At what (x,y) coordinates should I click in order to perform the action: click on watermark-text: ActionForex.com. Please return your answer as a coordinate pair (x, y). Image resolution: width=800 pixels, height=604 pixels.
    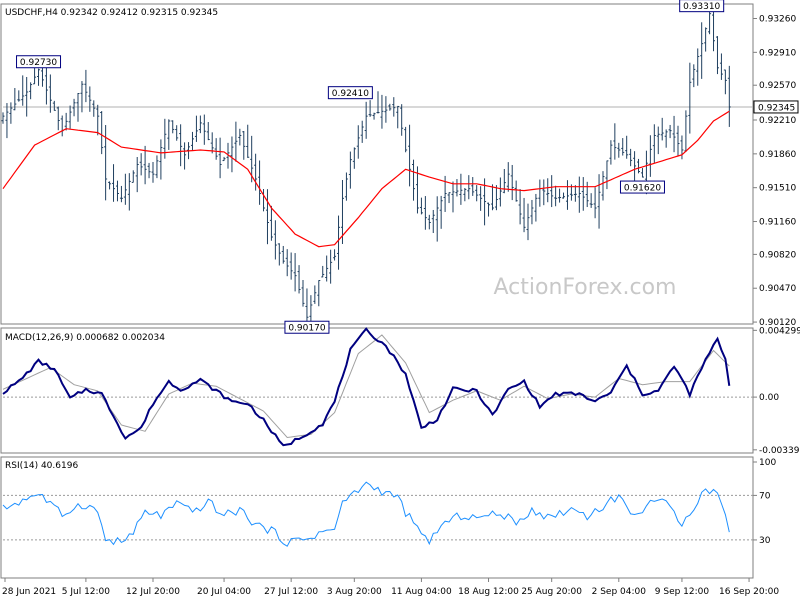
    Looking at the image, I should click on (585, 287).